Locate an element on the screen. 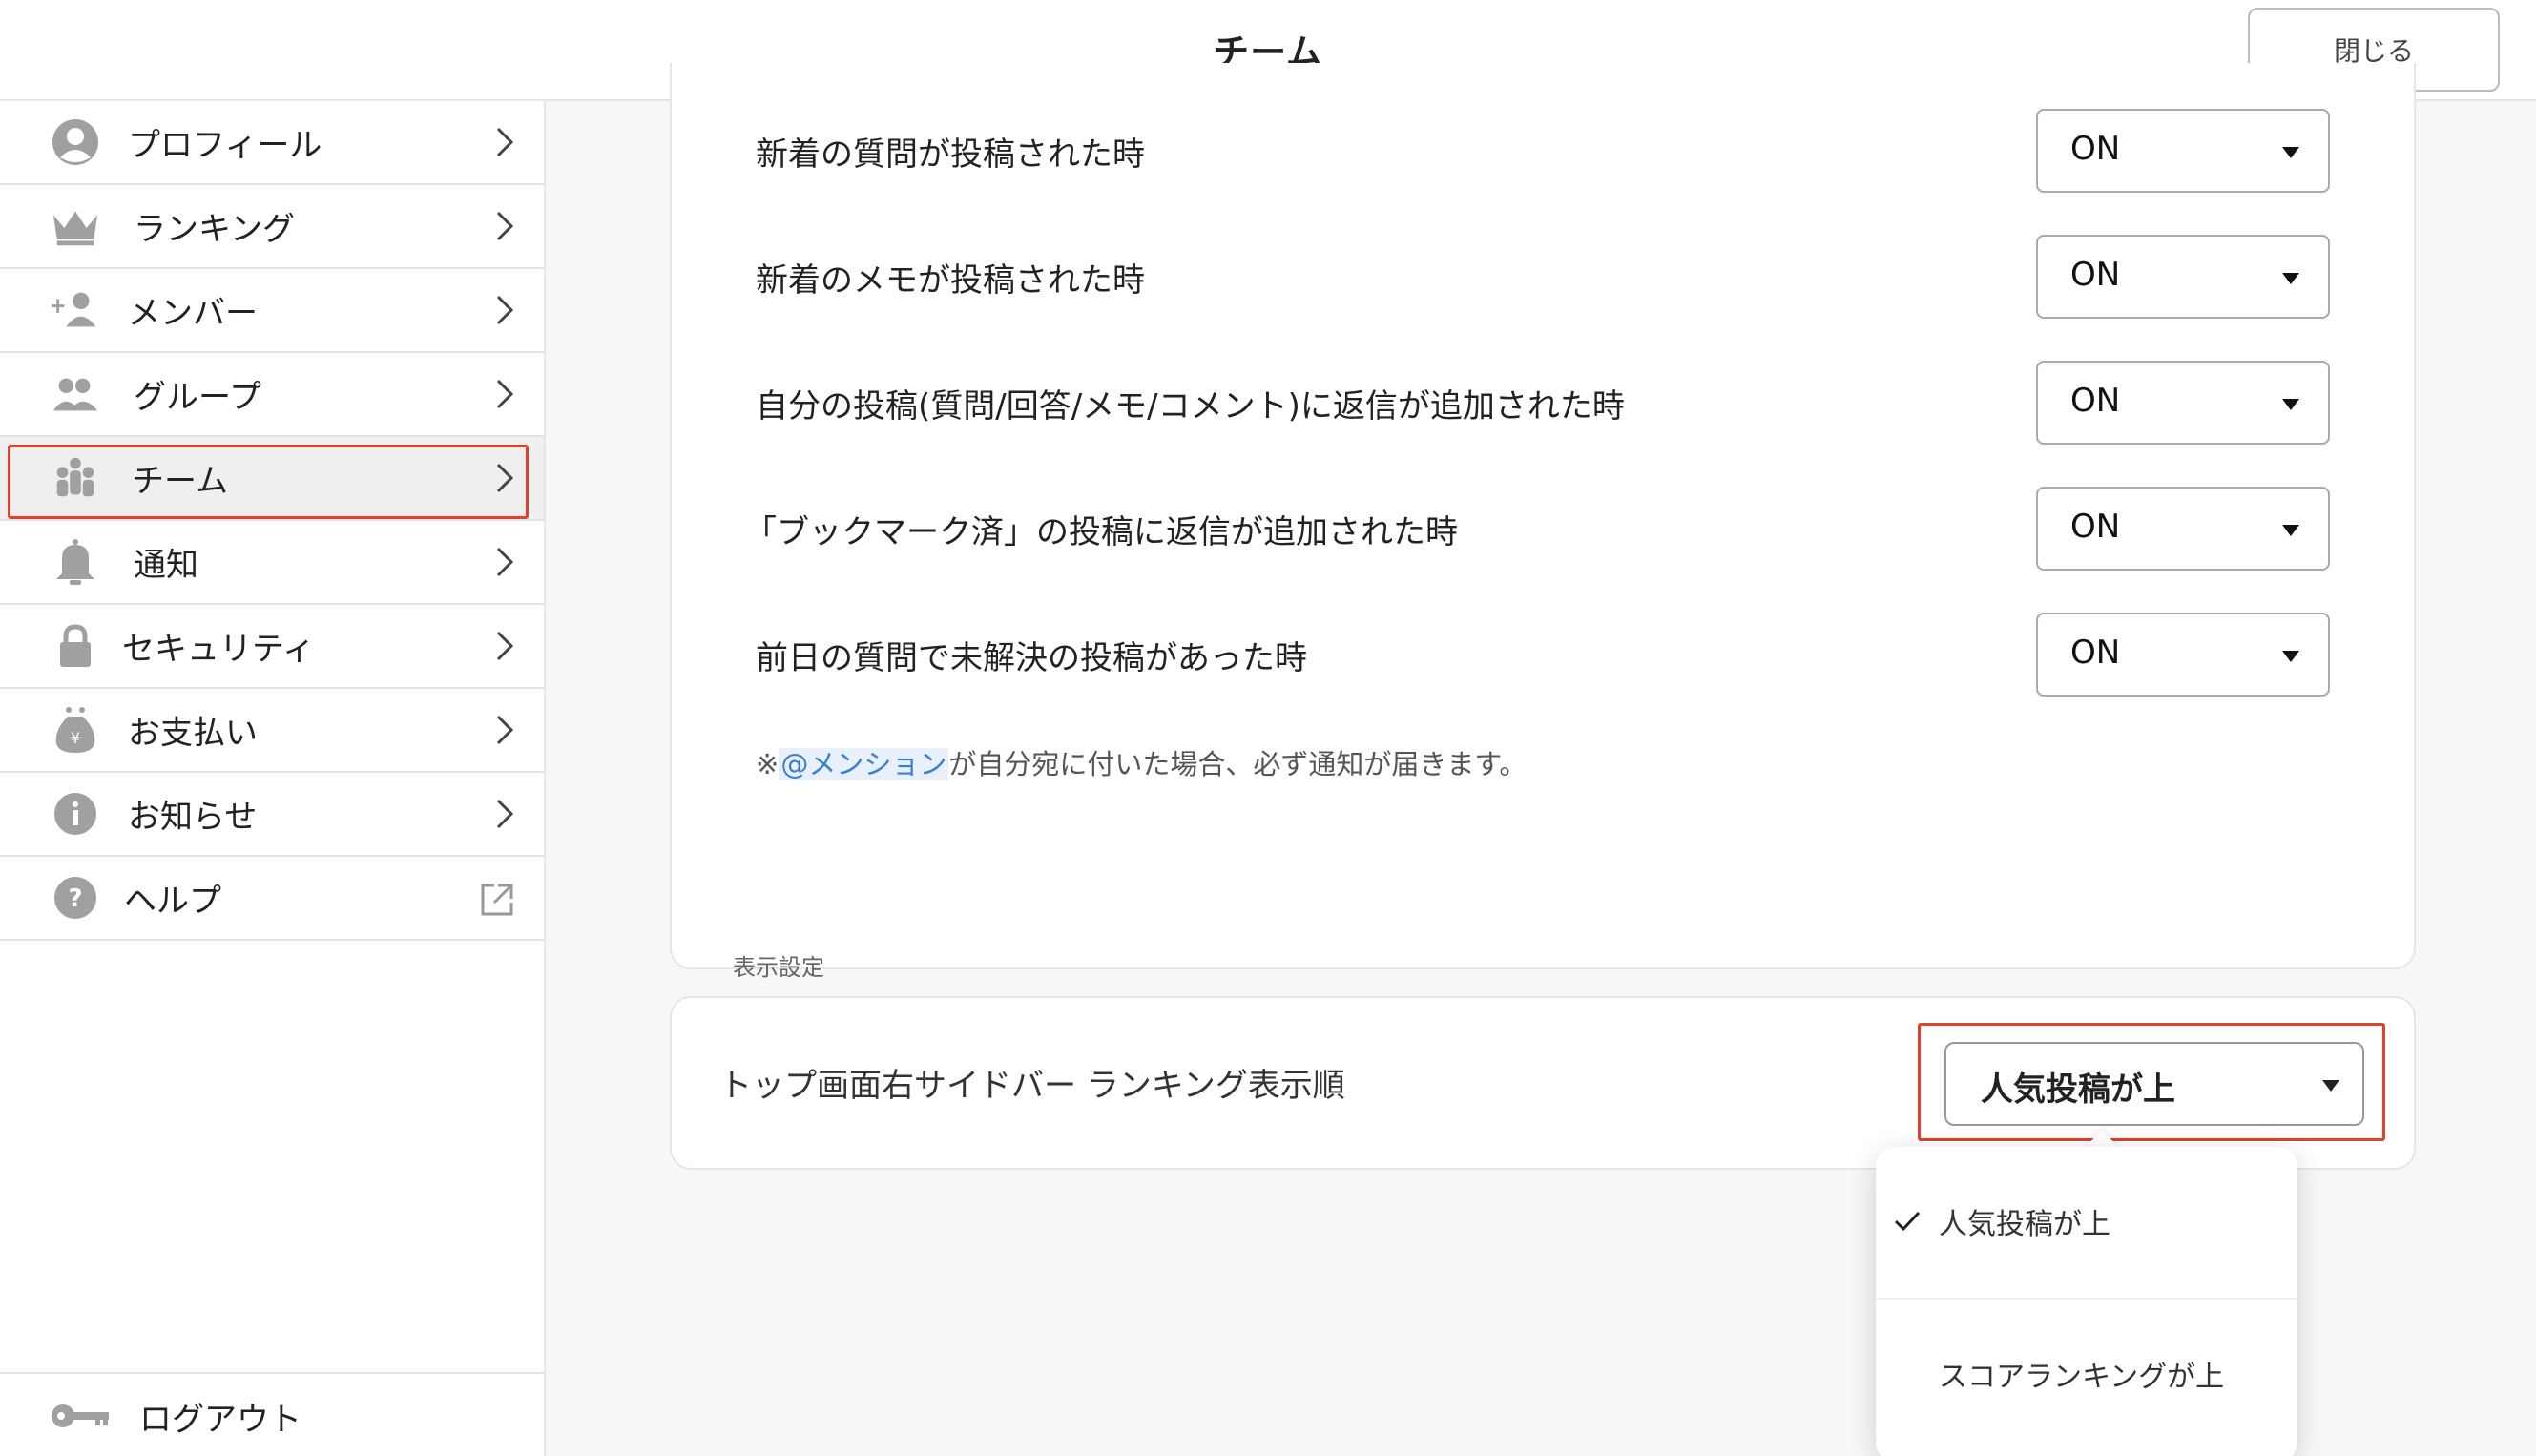 Image resolution: width=2536 pixels, height=1456 pixels. sidebar-item-label: セキュリティ is located at coordinates (218, 649).